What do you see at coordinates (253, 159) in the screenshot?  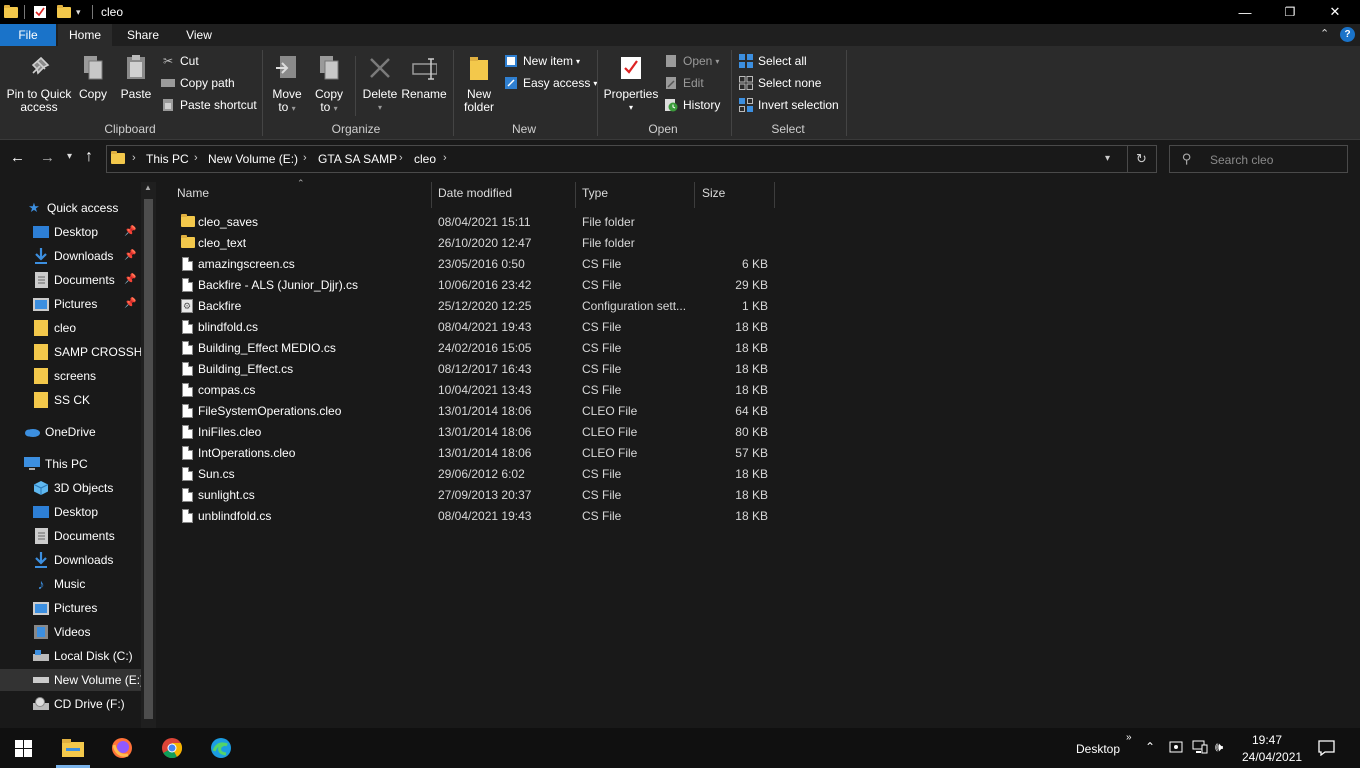 I see `breadcrumb-new-volume: New Volume (E:)` at bounding box center [253, 159].